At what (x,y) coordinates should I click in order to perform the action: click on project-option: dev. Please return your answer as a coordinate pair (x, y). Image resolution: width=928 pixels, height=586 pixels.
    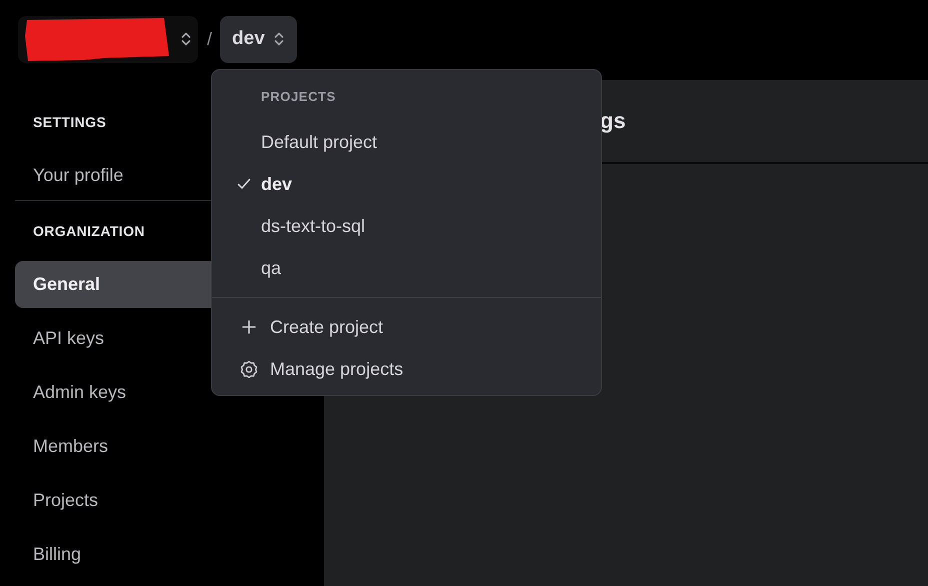
    Looking at the image, I should click on (406, 184).